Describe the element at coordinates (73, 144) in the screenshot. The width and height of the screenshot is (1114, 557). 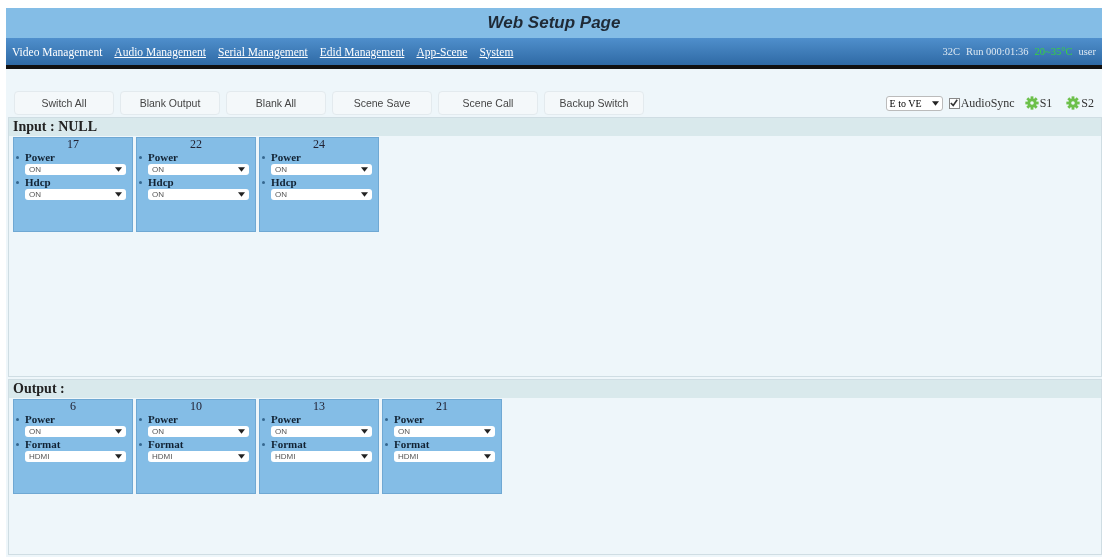
I see `port-number: 17` at that location.